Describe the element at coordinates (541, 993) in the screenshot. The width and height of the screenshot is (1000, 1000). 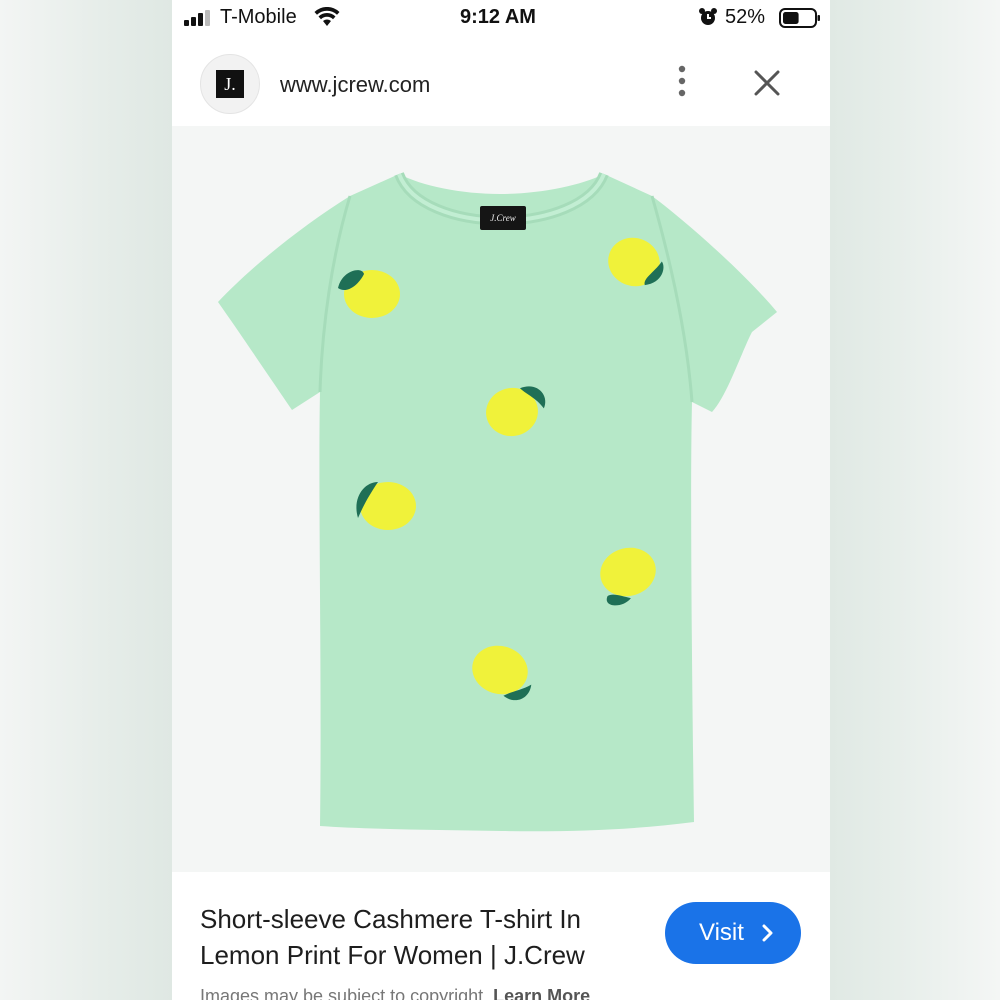
I see `learn-more-link: Learn More` at that location.